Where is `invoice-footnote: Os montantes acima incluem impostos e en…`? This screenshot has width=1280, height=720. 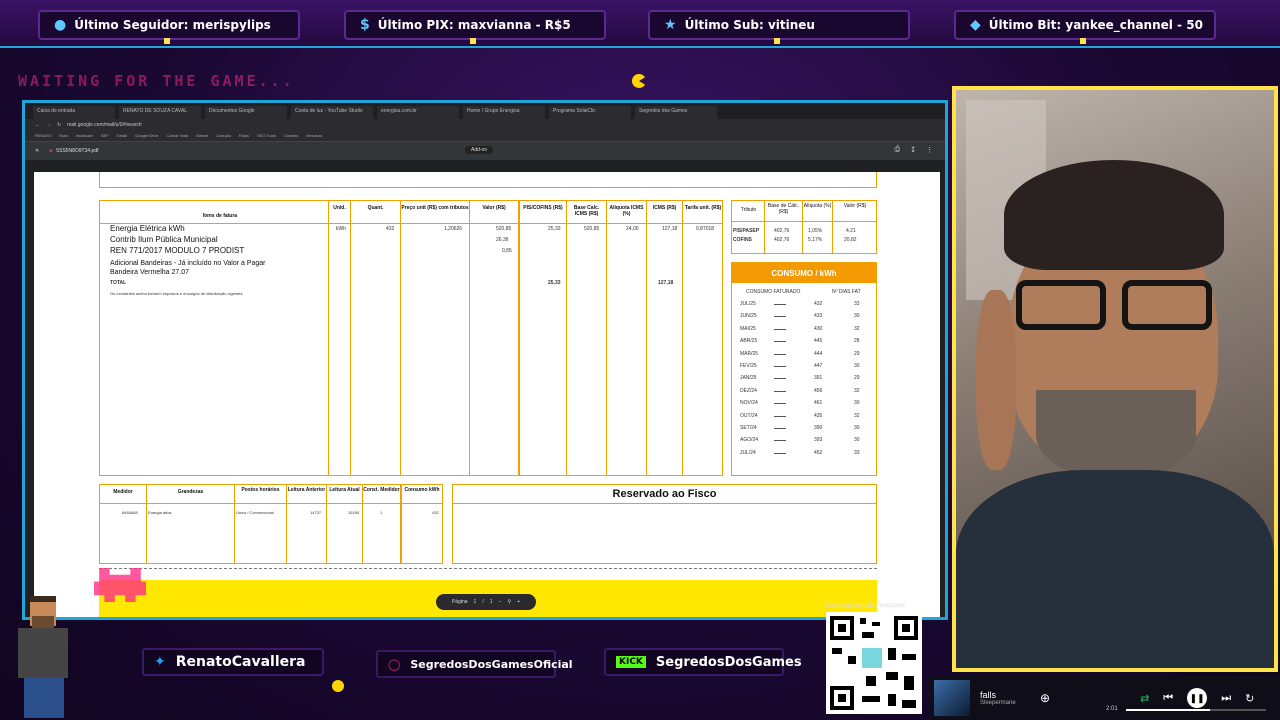 invoice-footnote: Os montantes acima incluem impostos e en… is located at coordinates (176, 293).